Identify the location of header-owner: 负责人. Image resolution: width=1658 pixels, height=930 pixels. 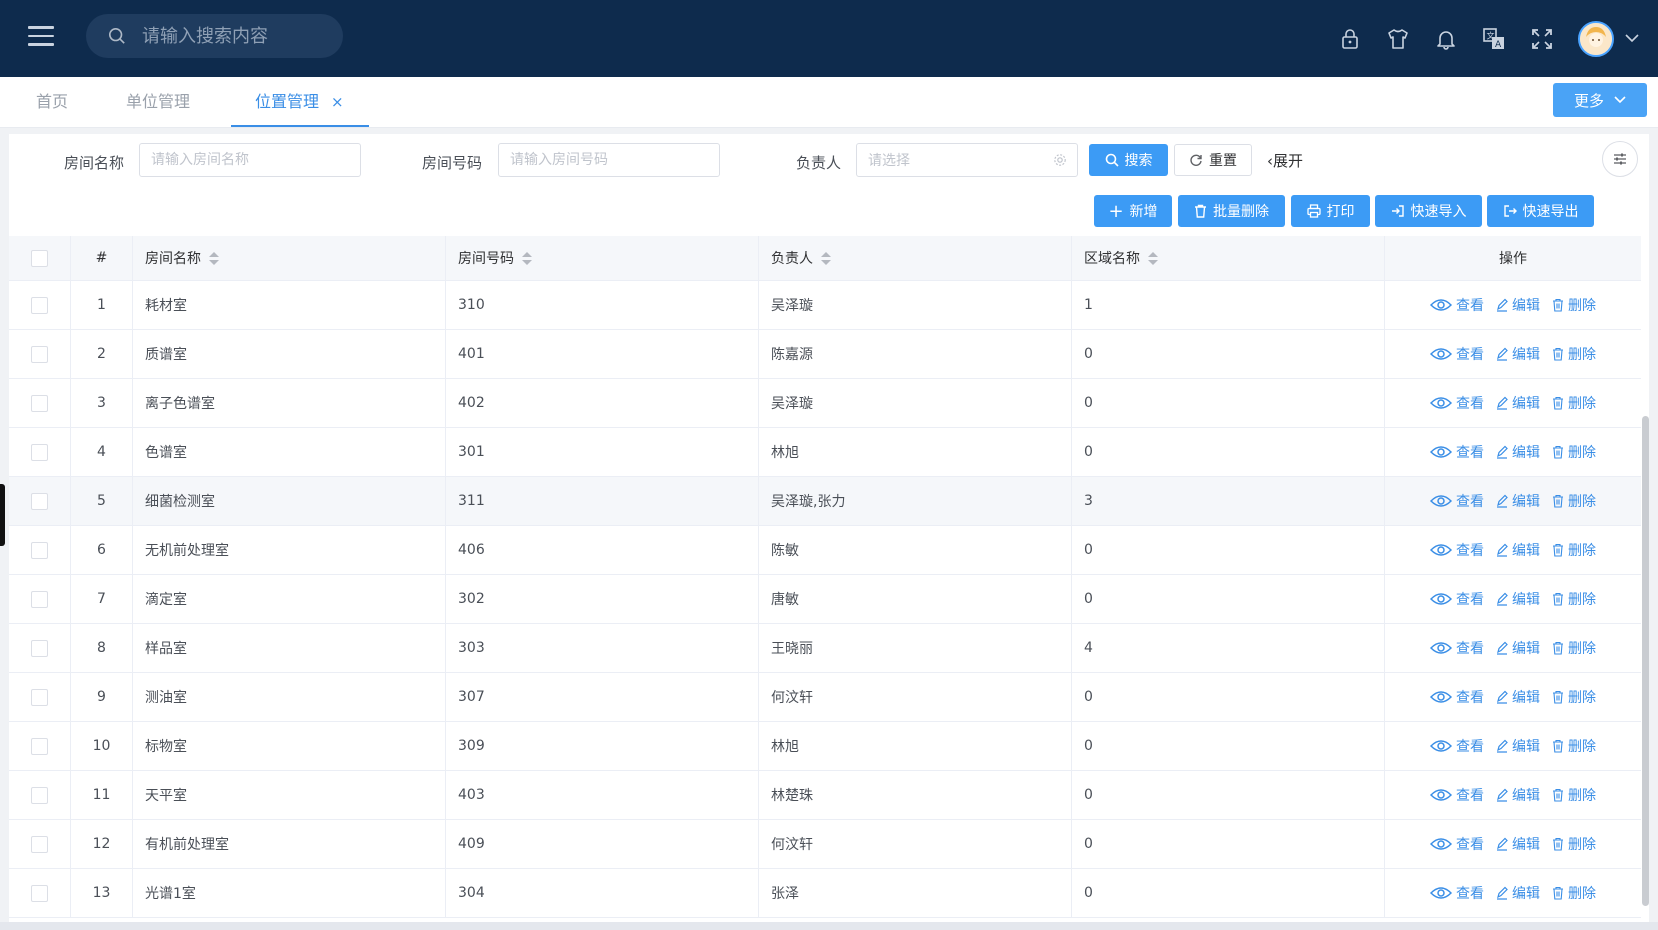
(915, 258).